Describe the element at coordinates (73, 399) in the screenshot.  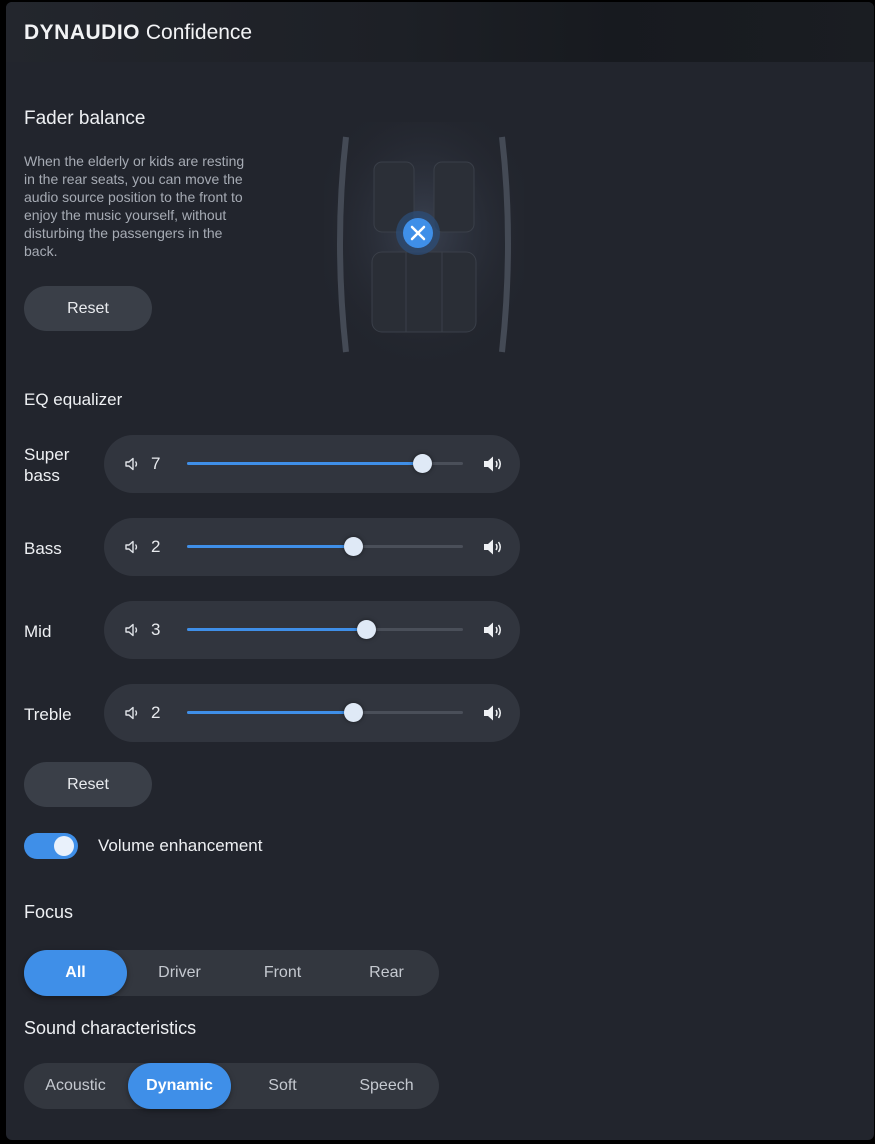
I see `eq-title: EQ equalizer` at that location.